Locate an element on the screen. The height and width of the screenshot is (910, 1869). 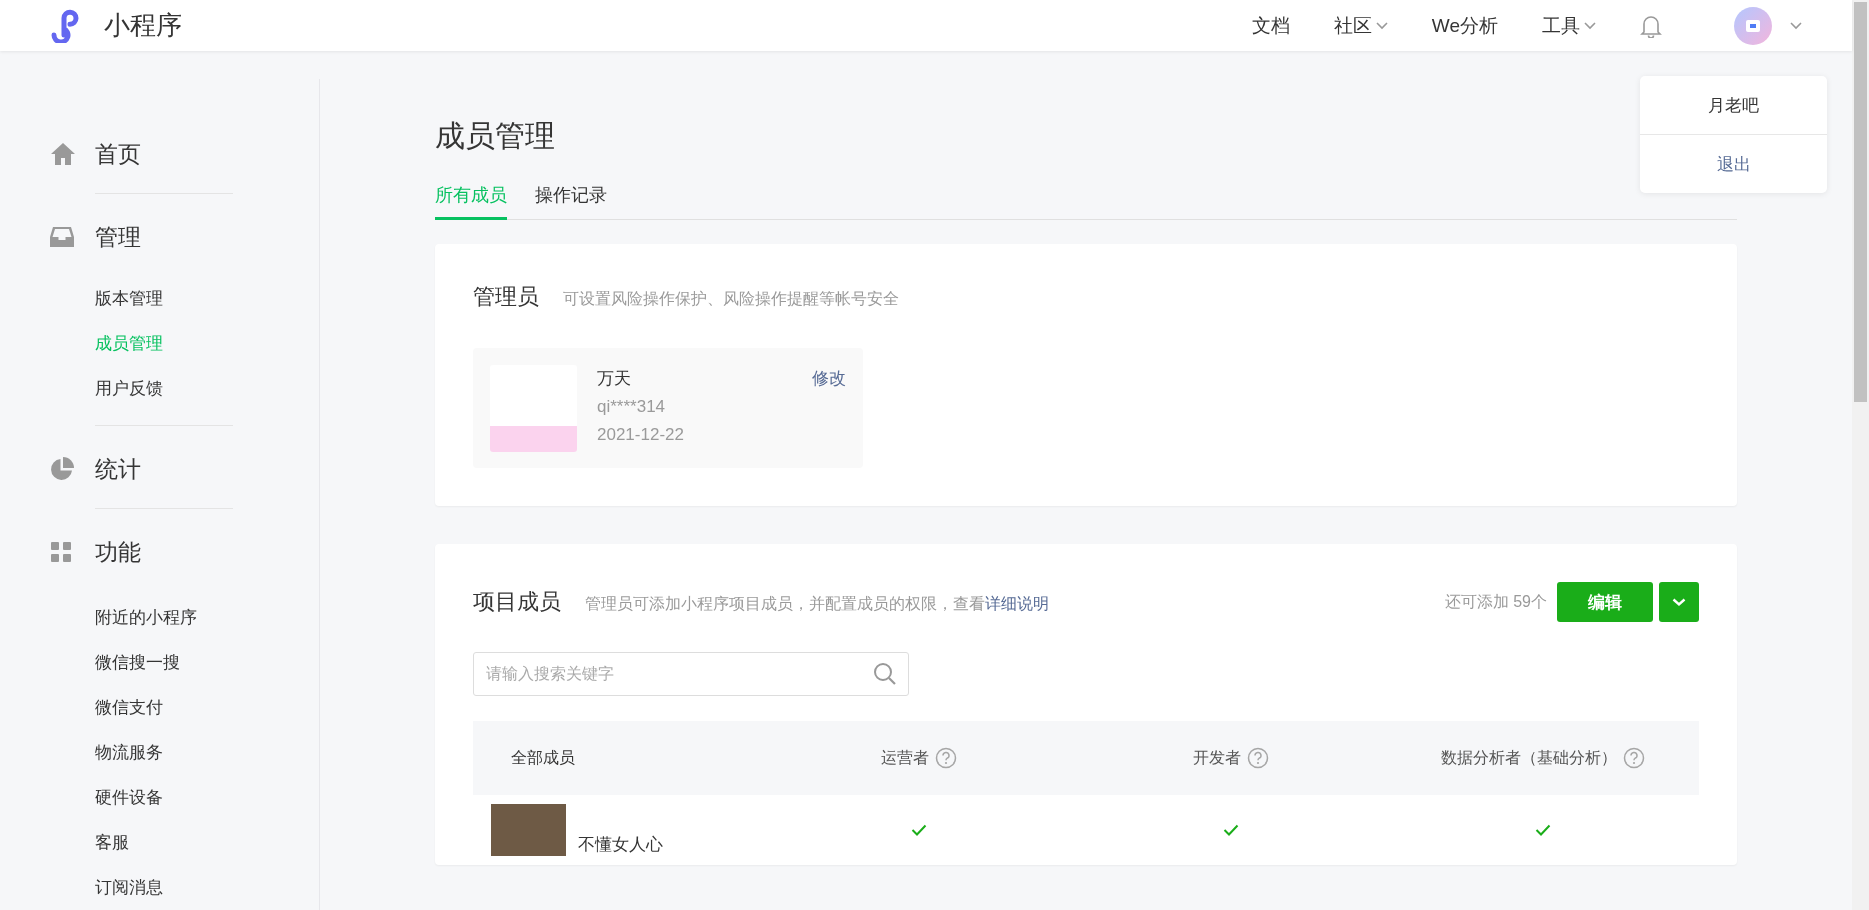
account-name: 月老吧 is located at coordinates (1733, 105).